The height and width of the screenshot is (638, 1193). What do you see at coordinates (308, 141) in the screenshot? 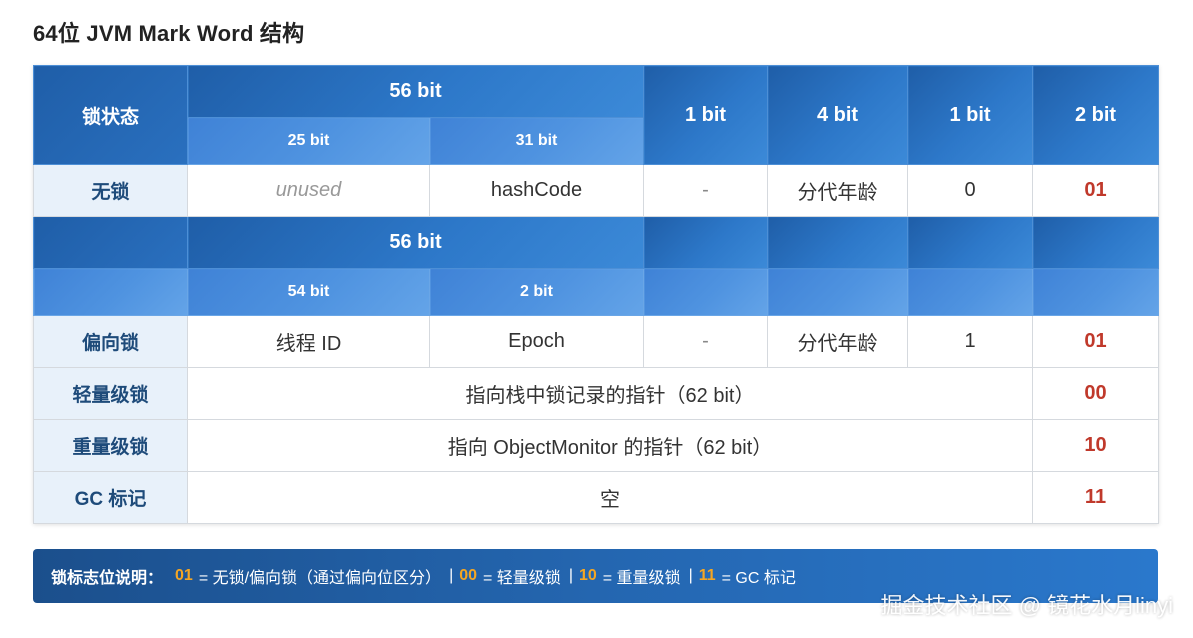
I see `header-25-bit: 25 bit` at bounding box center [308, 141].